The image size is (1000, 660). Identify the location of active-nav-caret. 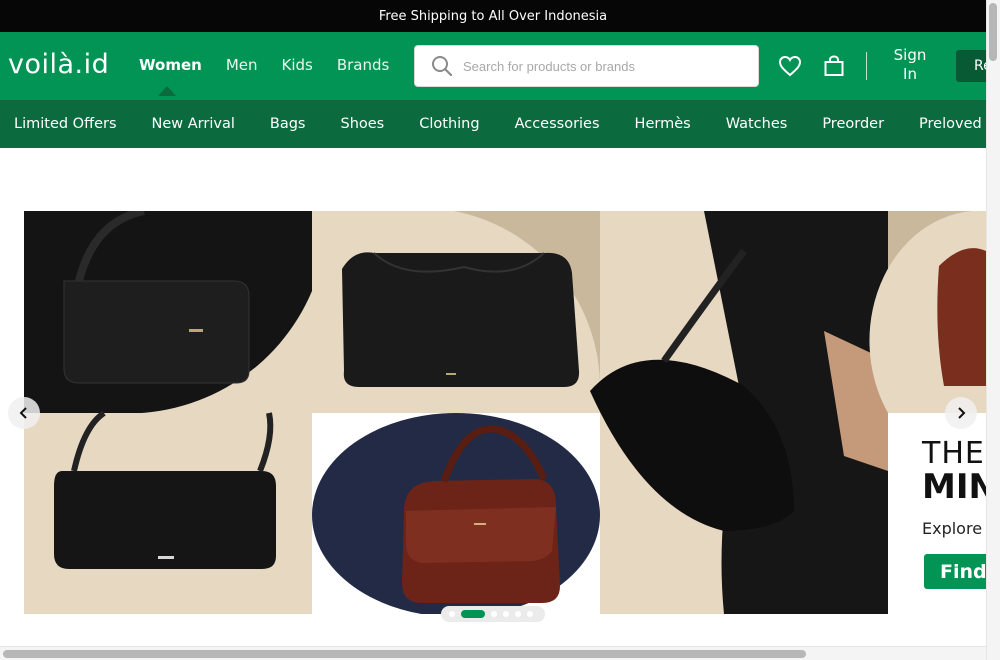
(167, 91).